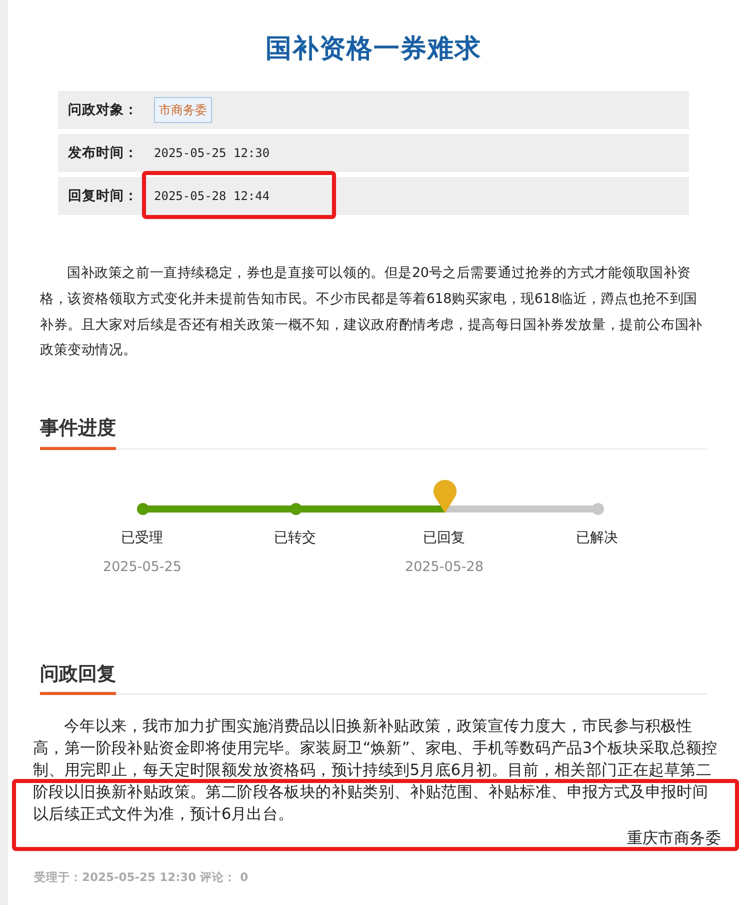 Image resolution: width=739 pixels, height=905 pixels. I want to click on footer-info: 受理于：2025-05-25 12:30 评论： 0, so click(142, 877).